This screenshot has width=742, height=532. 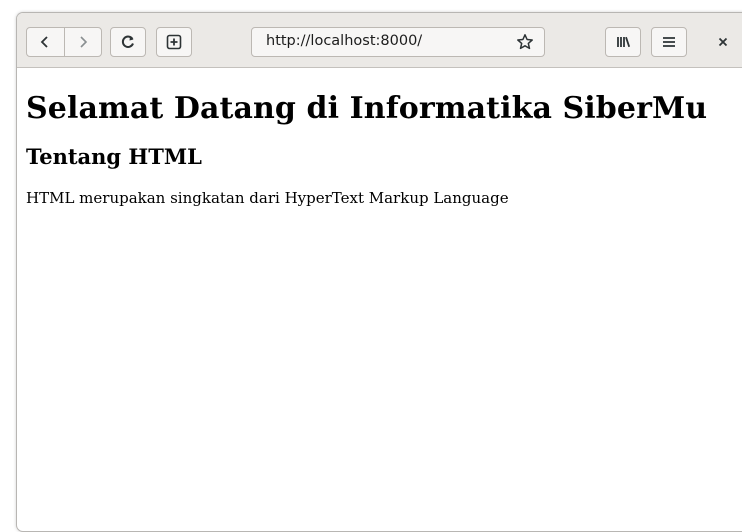 I want to click on new-tab-icon, so click(x=174, y=42).